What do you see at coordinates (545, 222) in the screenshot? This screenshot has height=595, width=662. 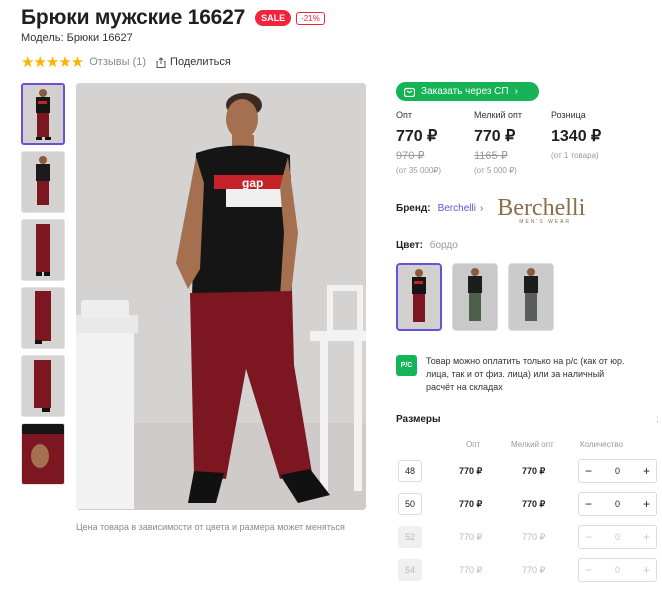 I see `brand-logo-sub: MEN'S WEAR` at bounding box center [545, 222].